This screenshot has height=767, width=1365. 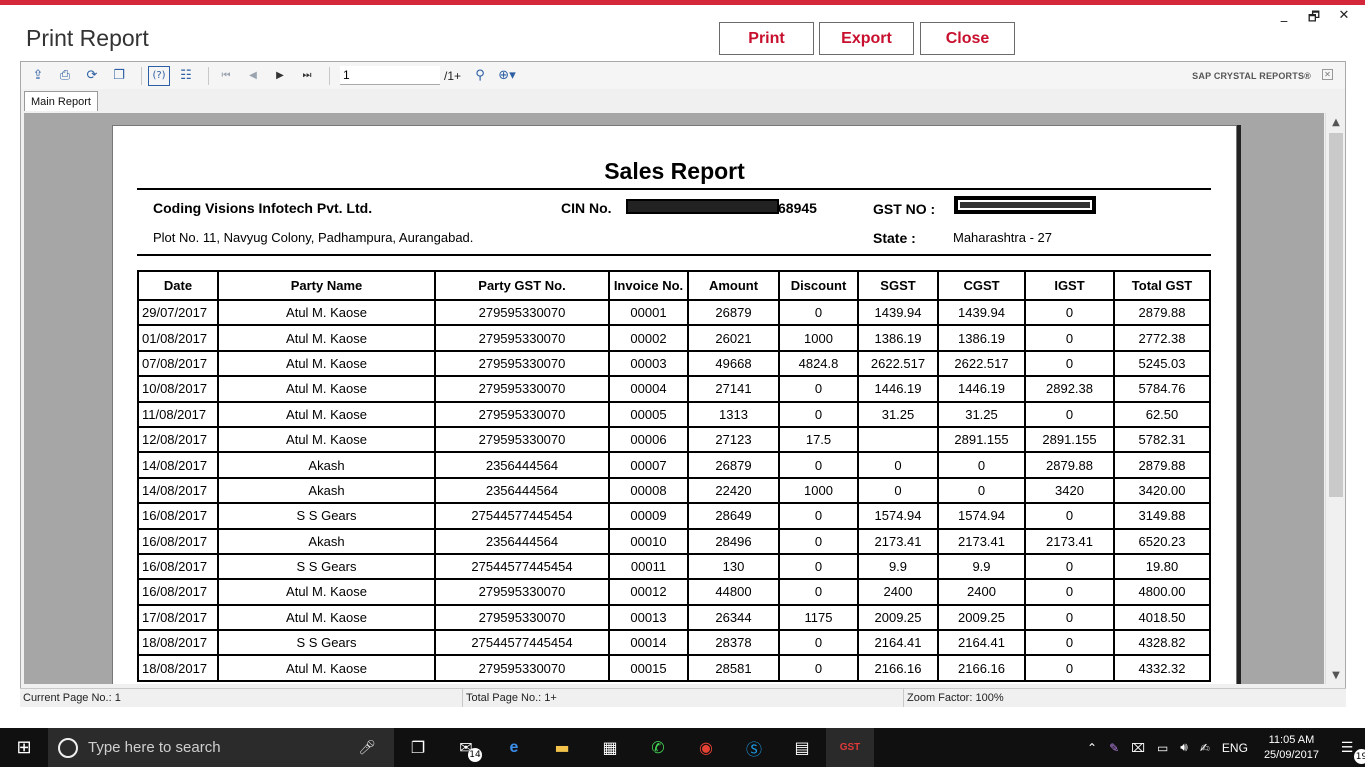 I want to click on table-cell: 28649, so click(x=733, y=516).